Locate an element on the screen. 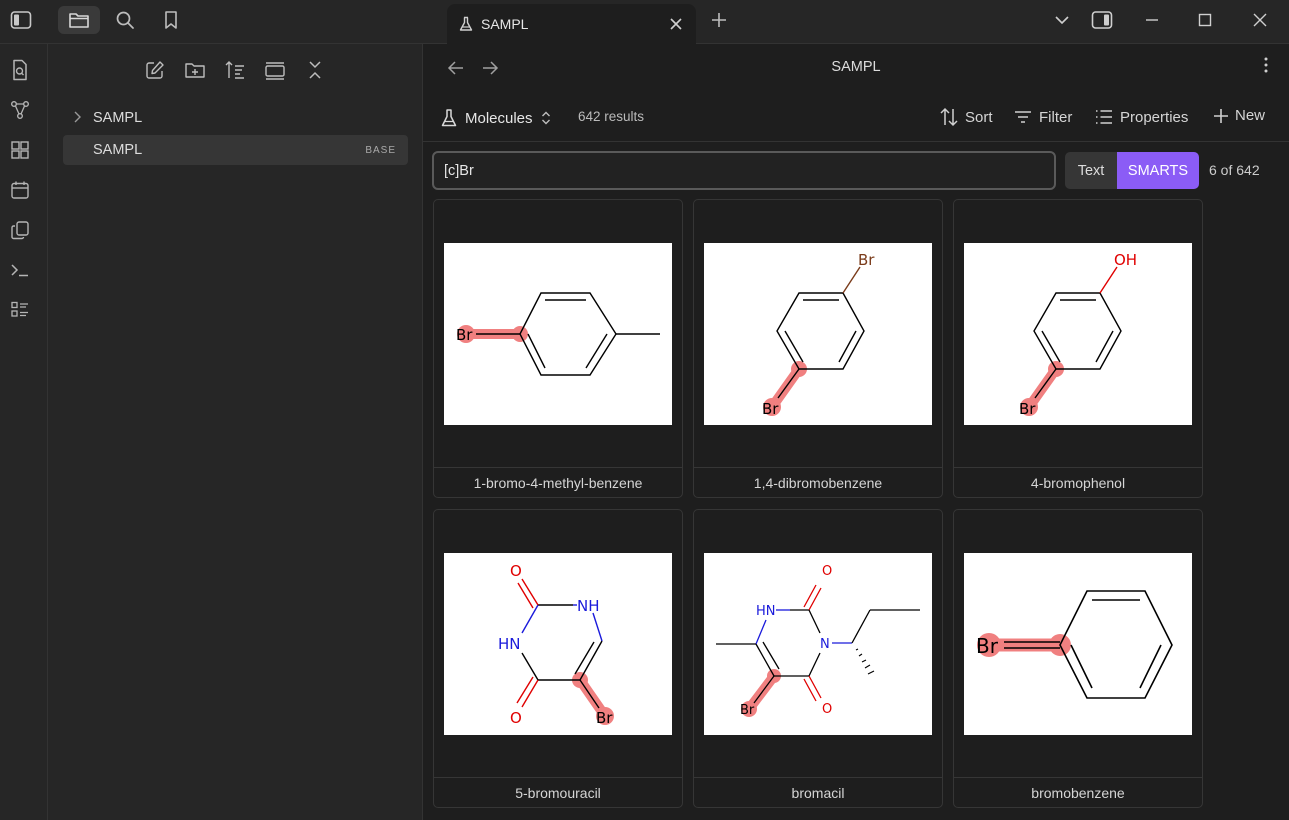  molecule-card: Br bromobenzene is located at coordinates (1078, 658).